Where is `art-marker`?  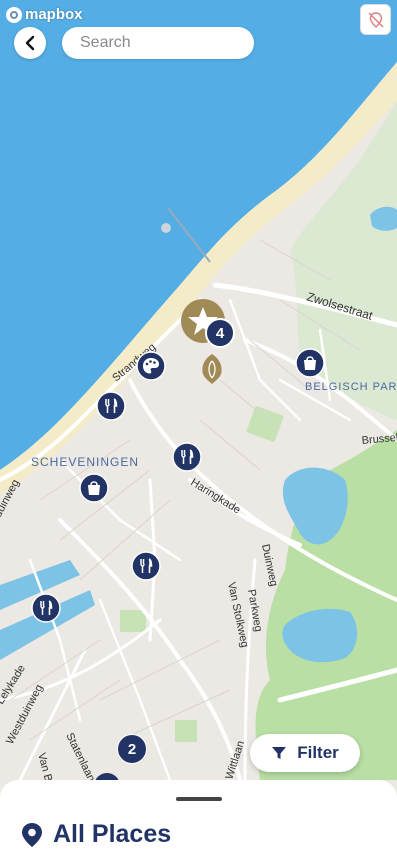
art-marker is located at coordinates (151, 368).